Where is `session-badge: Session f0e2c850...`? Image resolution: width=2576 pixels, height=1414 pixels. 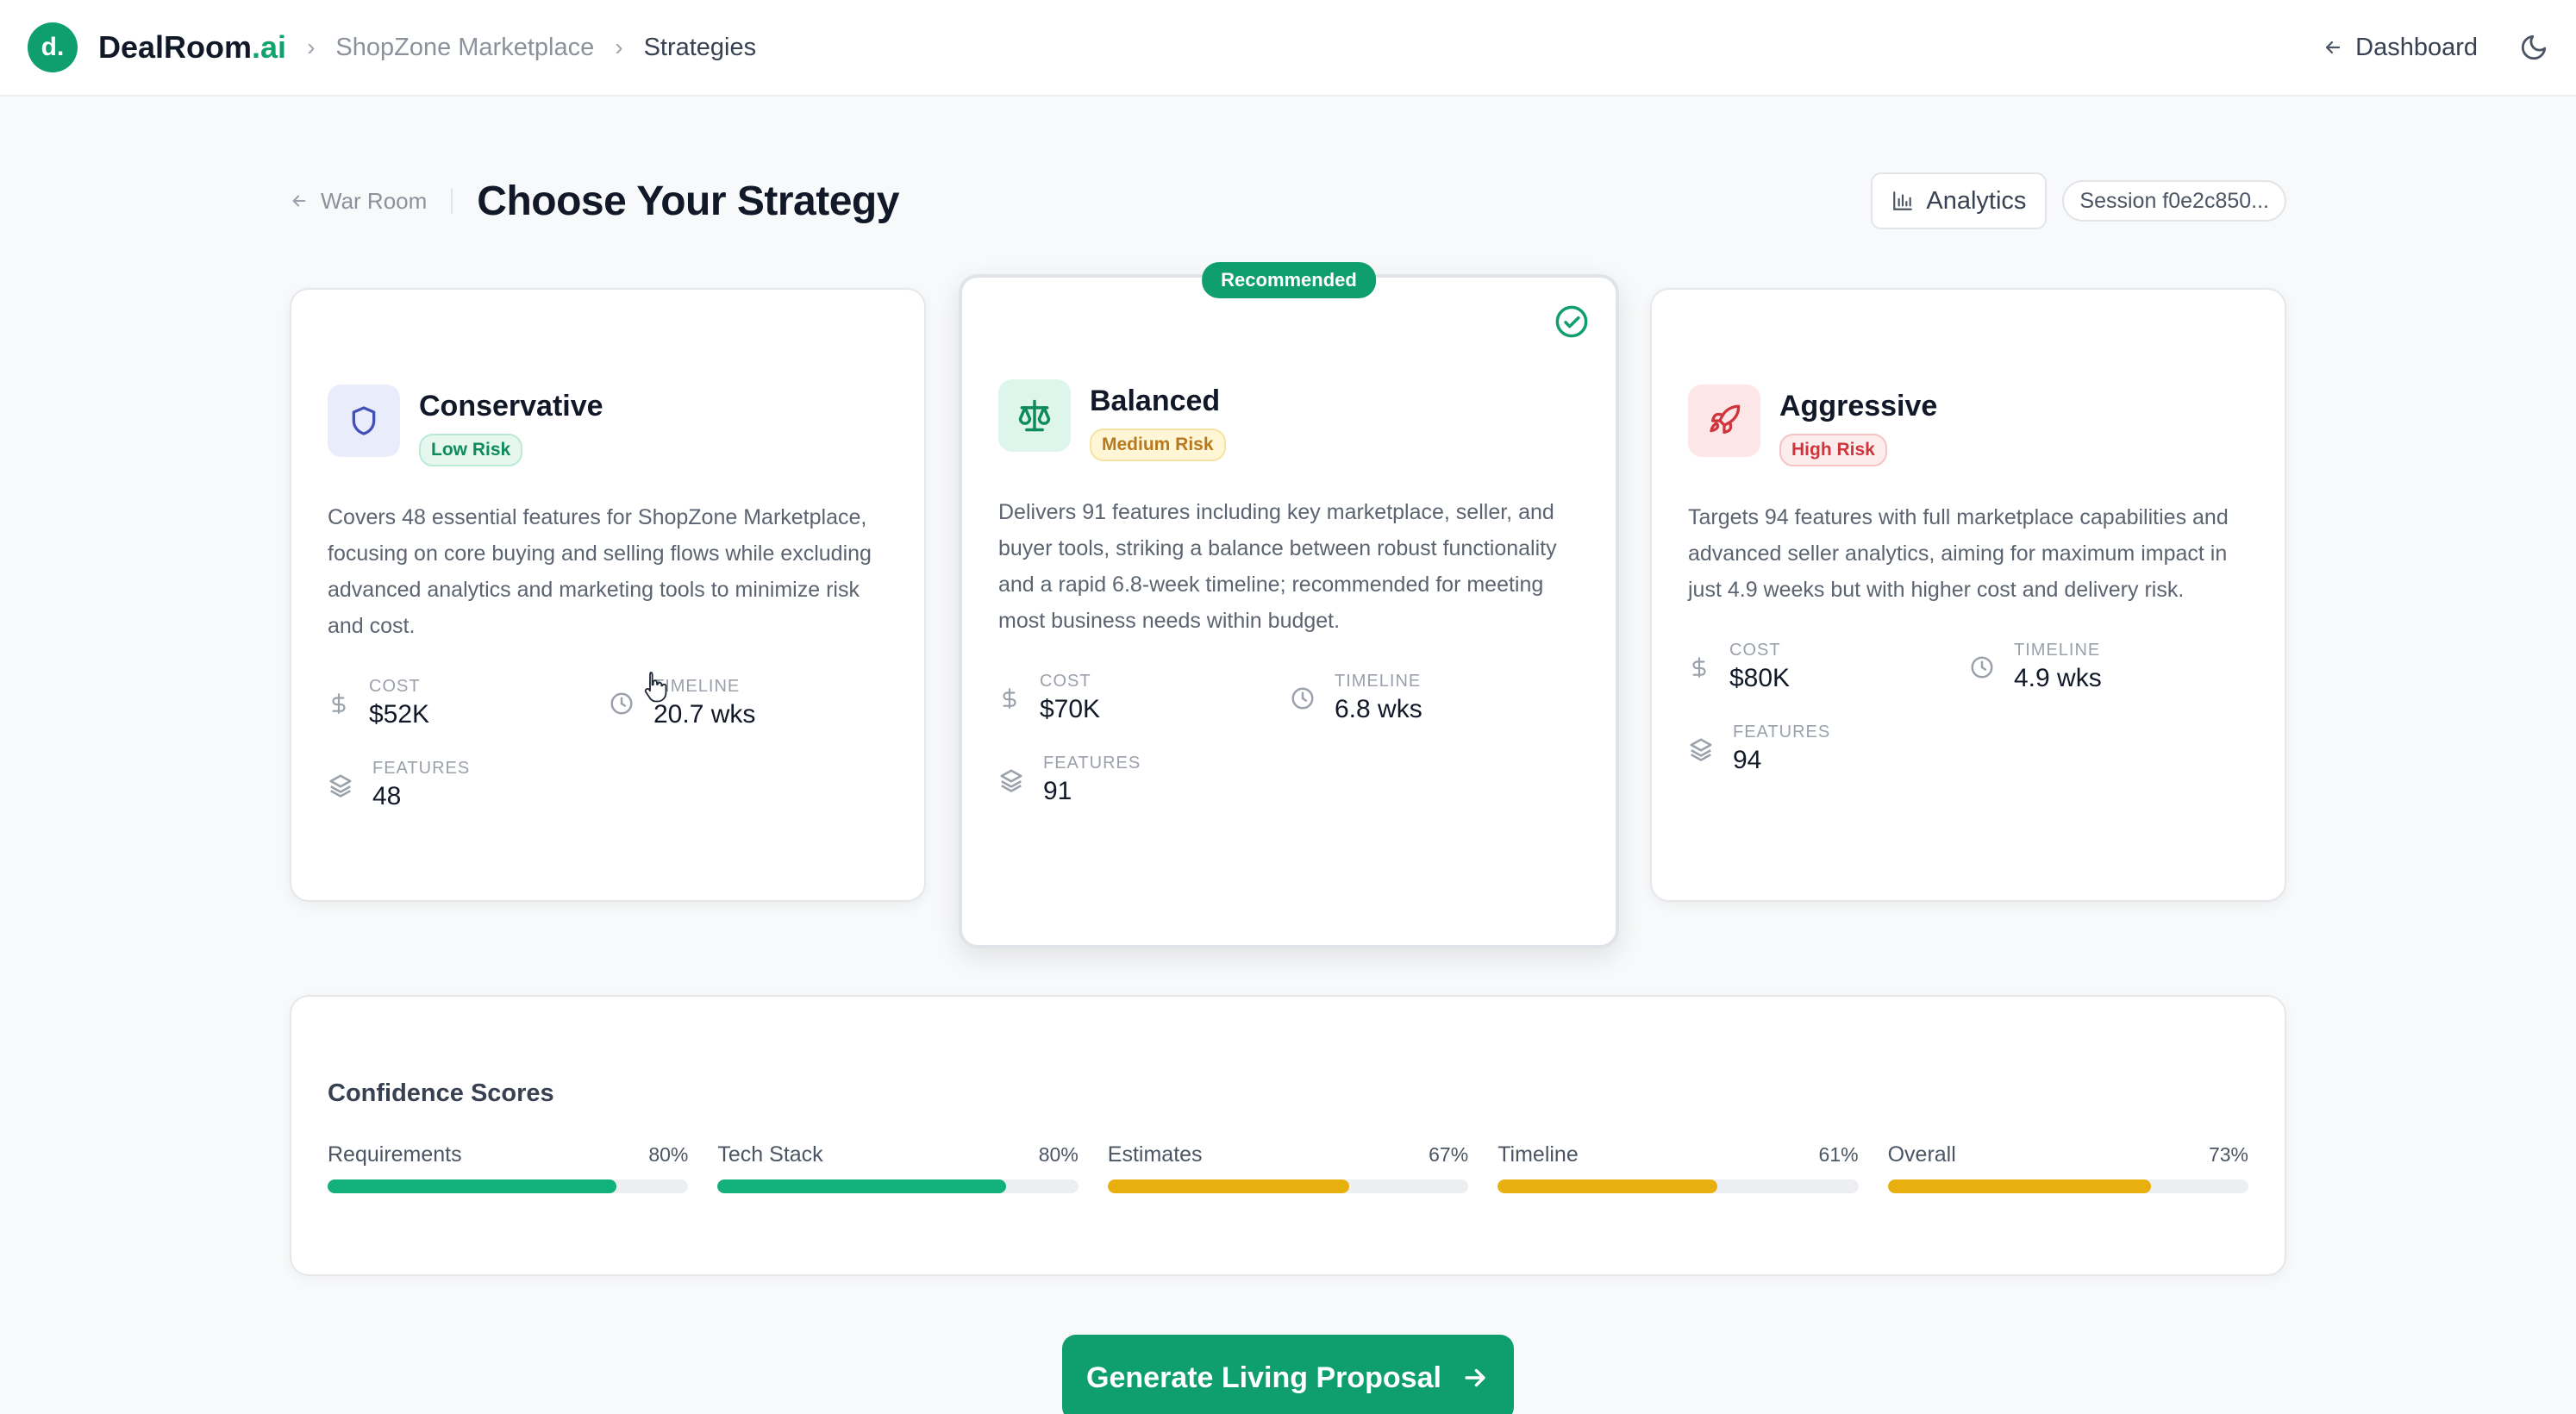
session-badge: Session f0e2c850... is located at coordinates (2174, 201).